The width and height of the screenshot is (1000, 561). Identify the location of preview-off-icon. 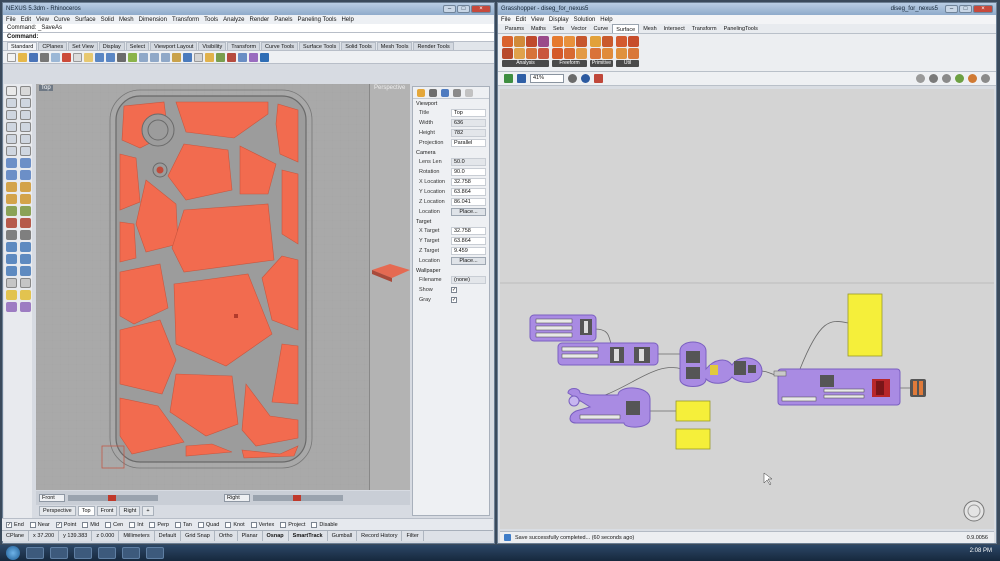
(933, 78).